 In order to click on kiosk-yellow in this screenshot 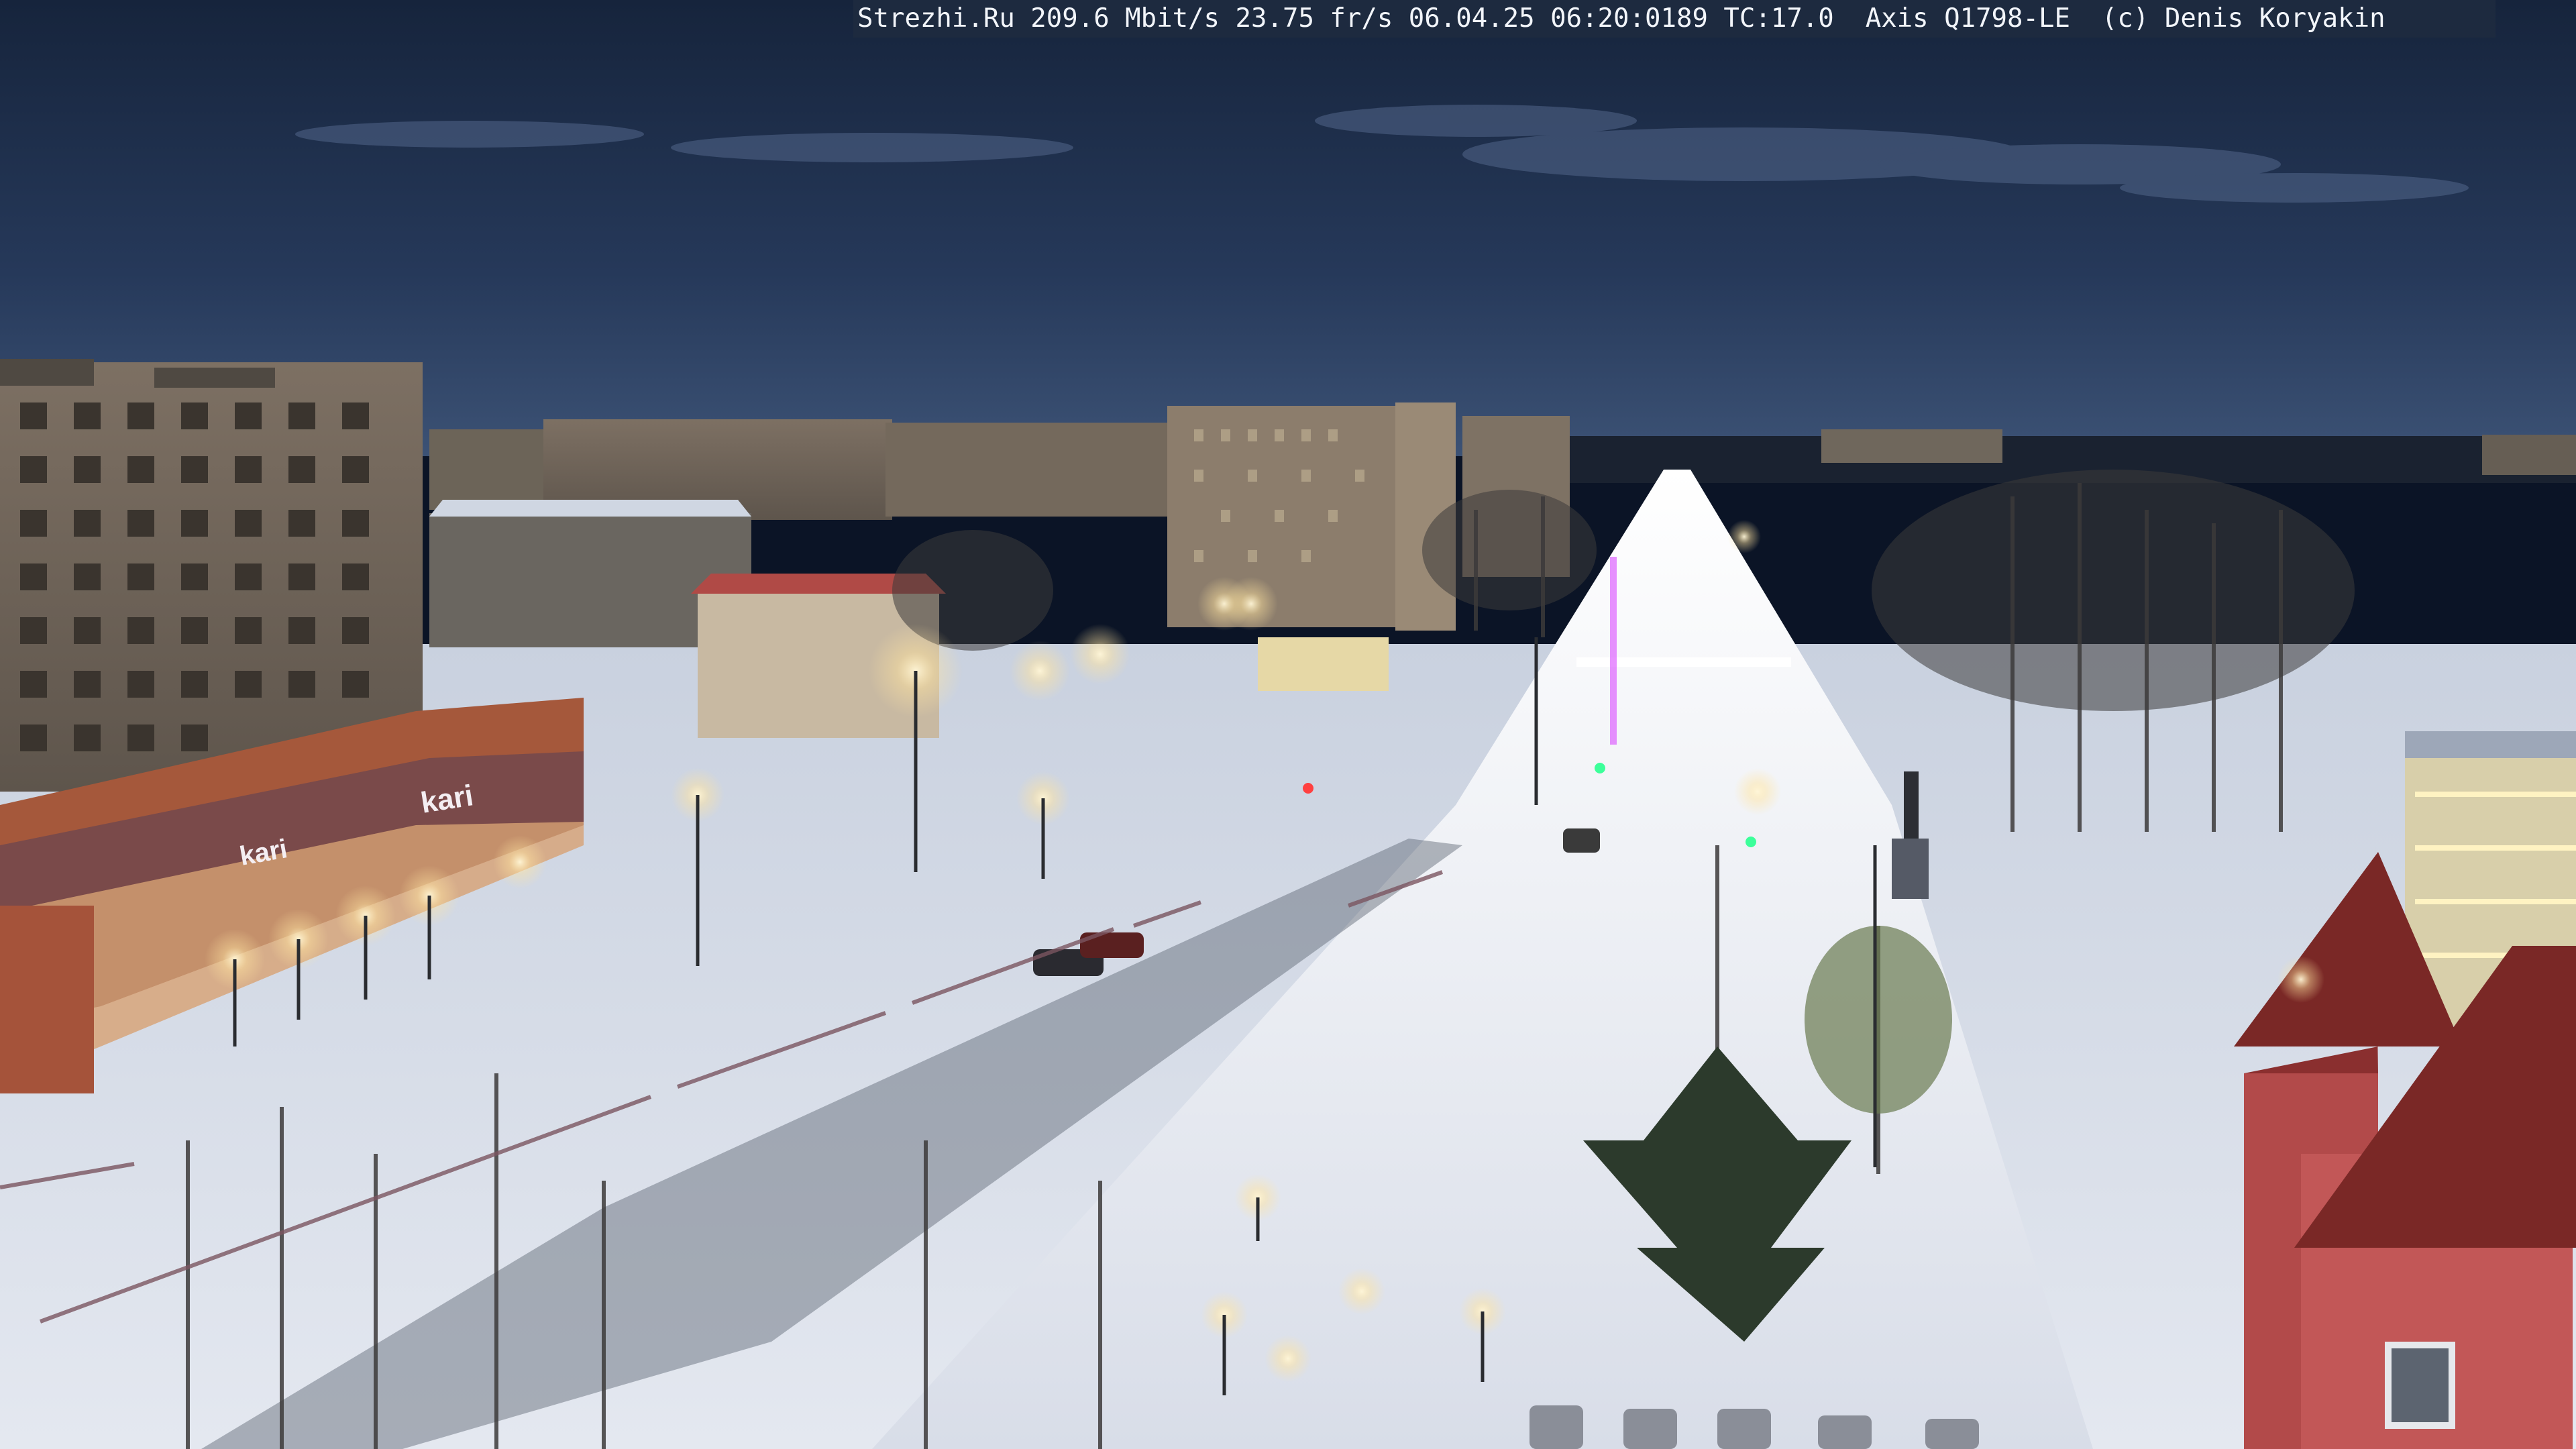, I will do `click(1323, 664)`.